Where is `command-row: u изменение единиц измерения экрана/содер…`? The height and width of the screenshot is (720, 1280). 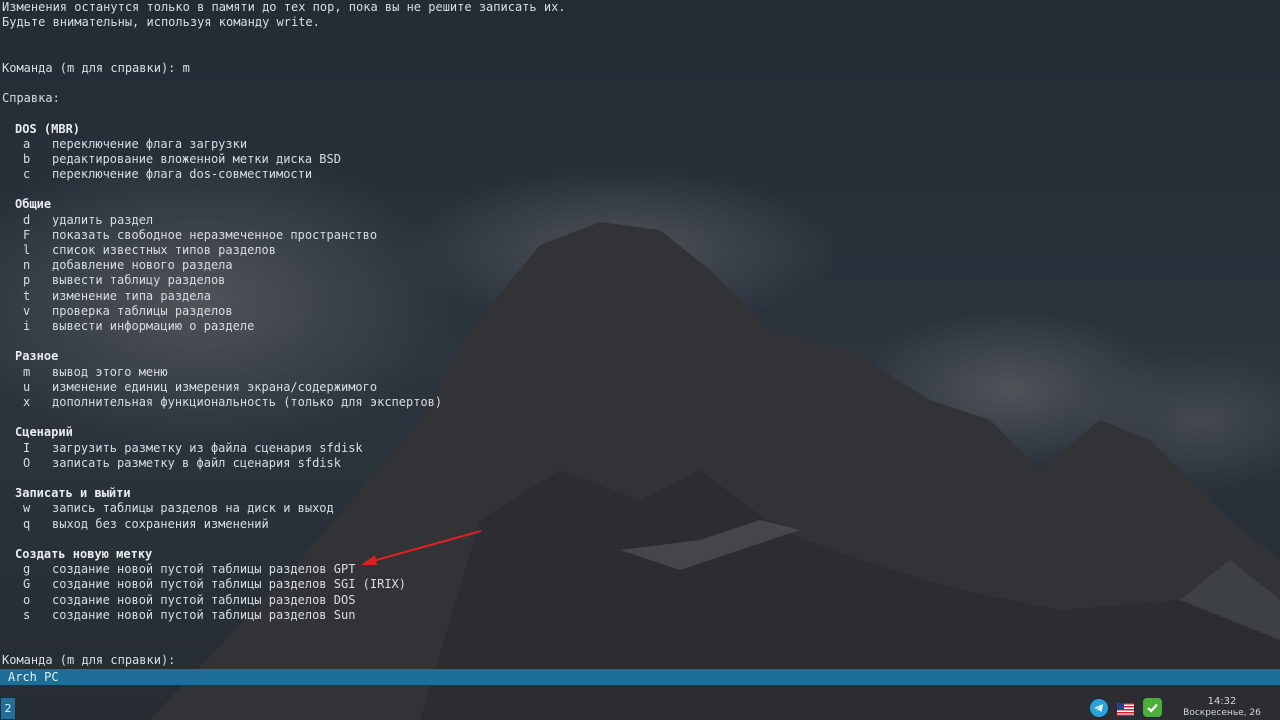 command-row: u изменение единиц измерения экрана/содер… is located at coordinates (641, 387).